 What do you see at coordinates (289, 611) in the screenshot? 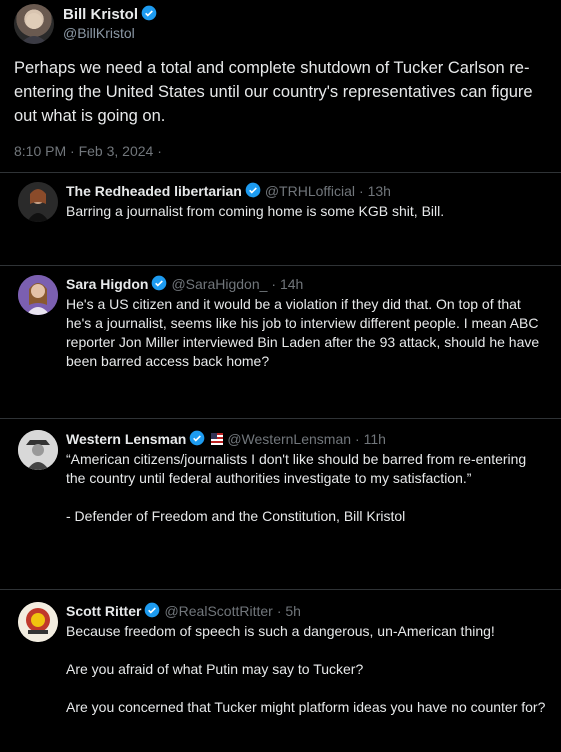
I see `reply-time: · 5h` at bounding box center [289, 611].